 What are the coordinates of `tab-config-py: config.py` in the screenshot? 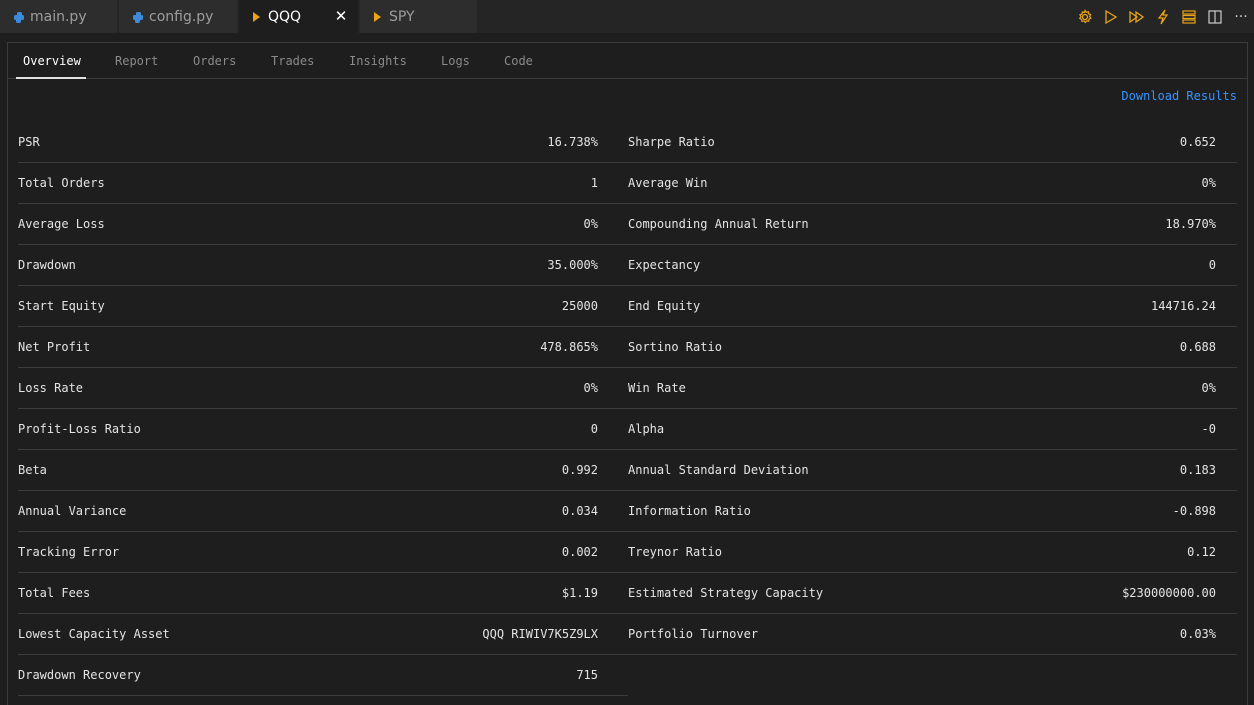 It's located at (178, 16).